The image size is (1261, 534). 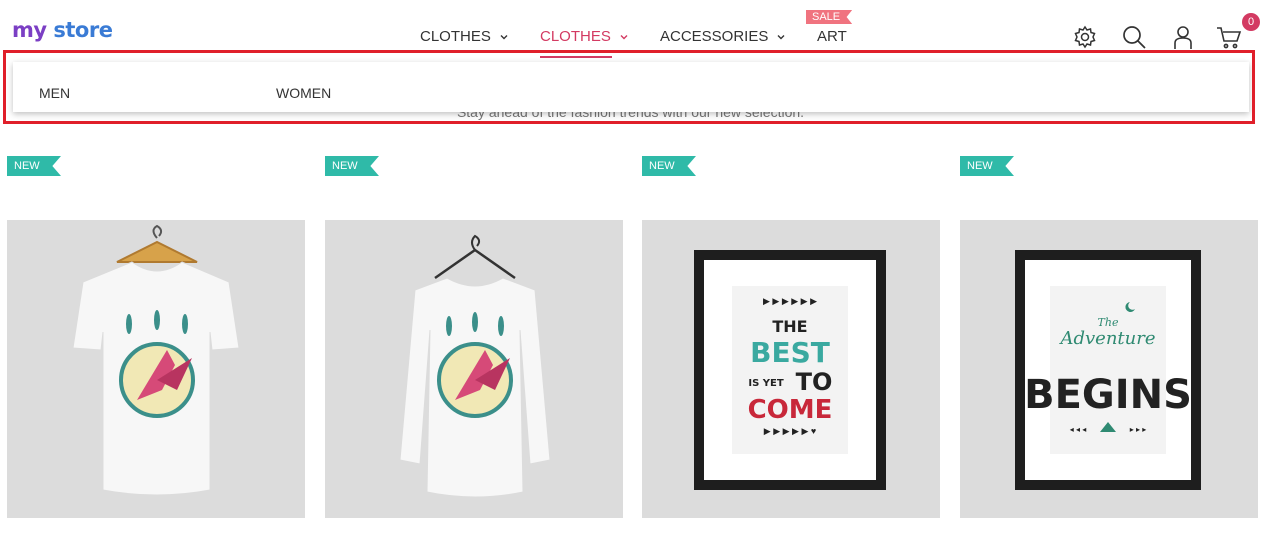 I want to click on poster-line-2: Adventure, so click(x=1106, y=338).